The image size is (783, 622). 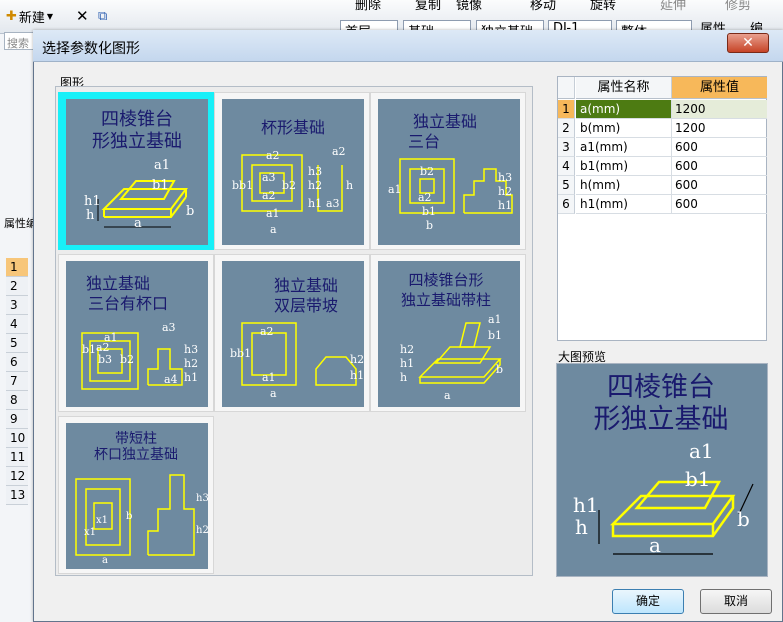 I want to click on delete-x-button: ✕, so click(x=82, y=16).